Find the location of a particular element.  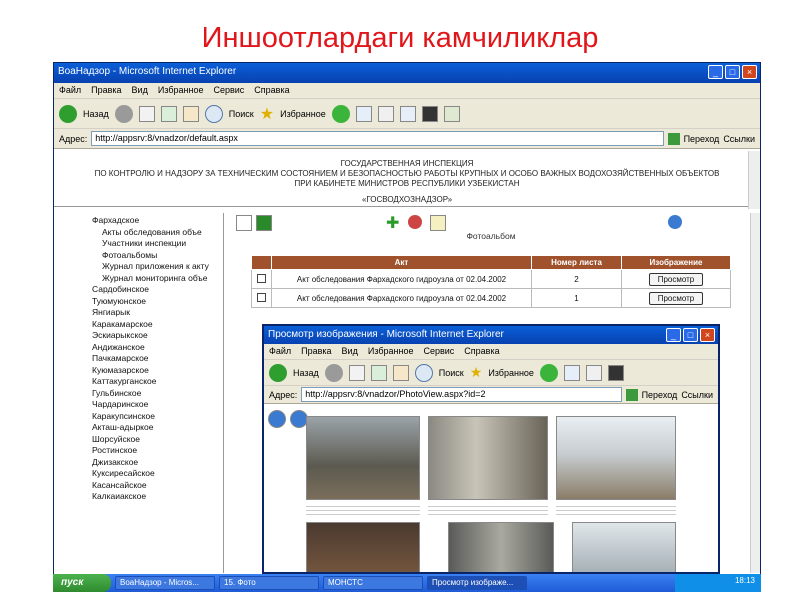

popup-maximize-button: □ is located at coordinates (690, 335).